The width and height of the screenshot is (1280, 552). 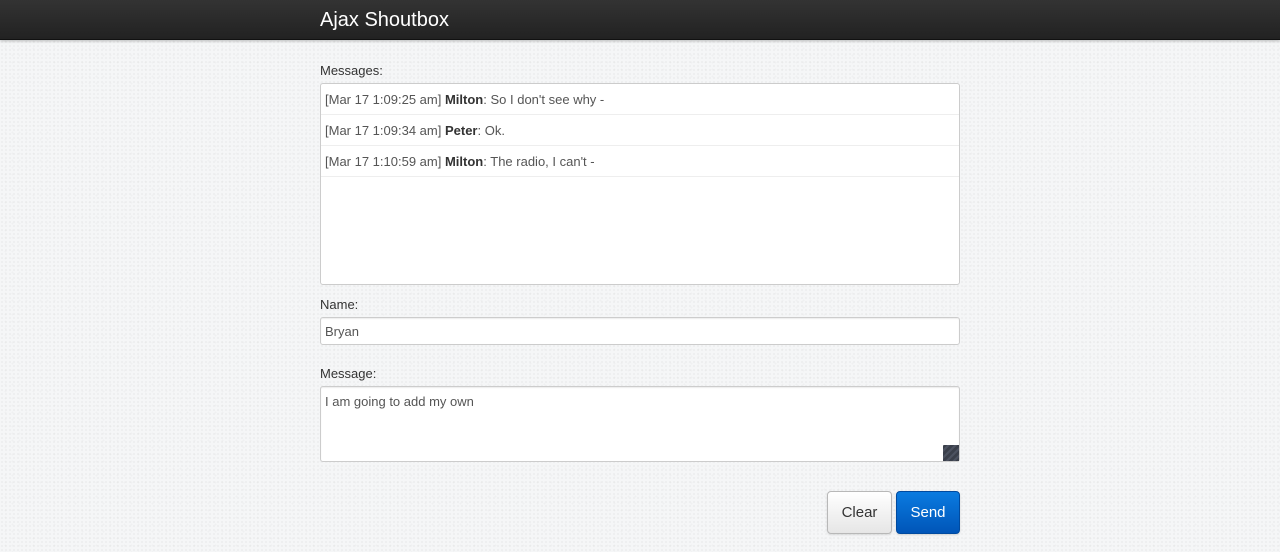 I want to click on message-label: Message:, so click(x=348, y=373).